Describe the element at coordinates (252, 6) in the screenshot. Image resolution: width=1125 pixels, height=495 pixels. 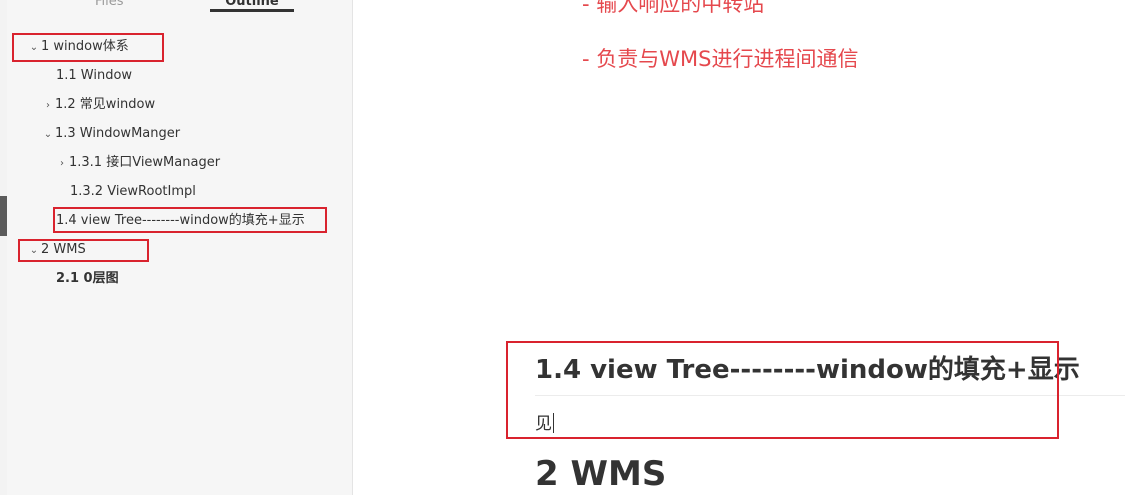
I see `tab-outline: Outline` at that location.